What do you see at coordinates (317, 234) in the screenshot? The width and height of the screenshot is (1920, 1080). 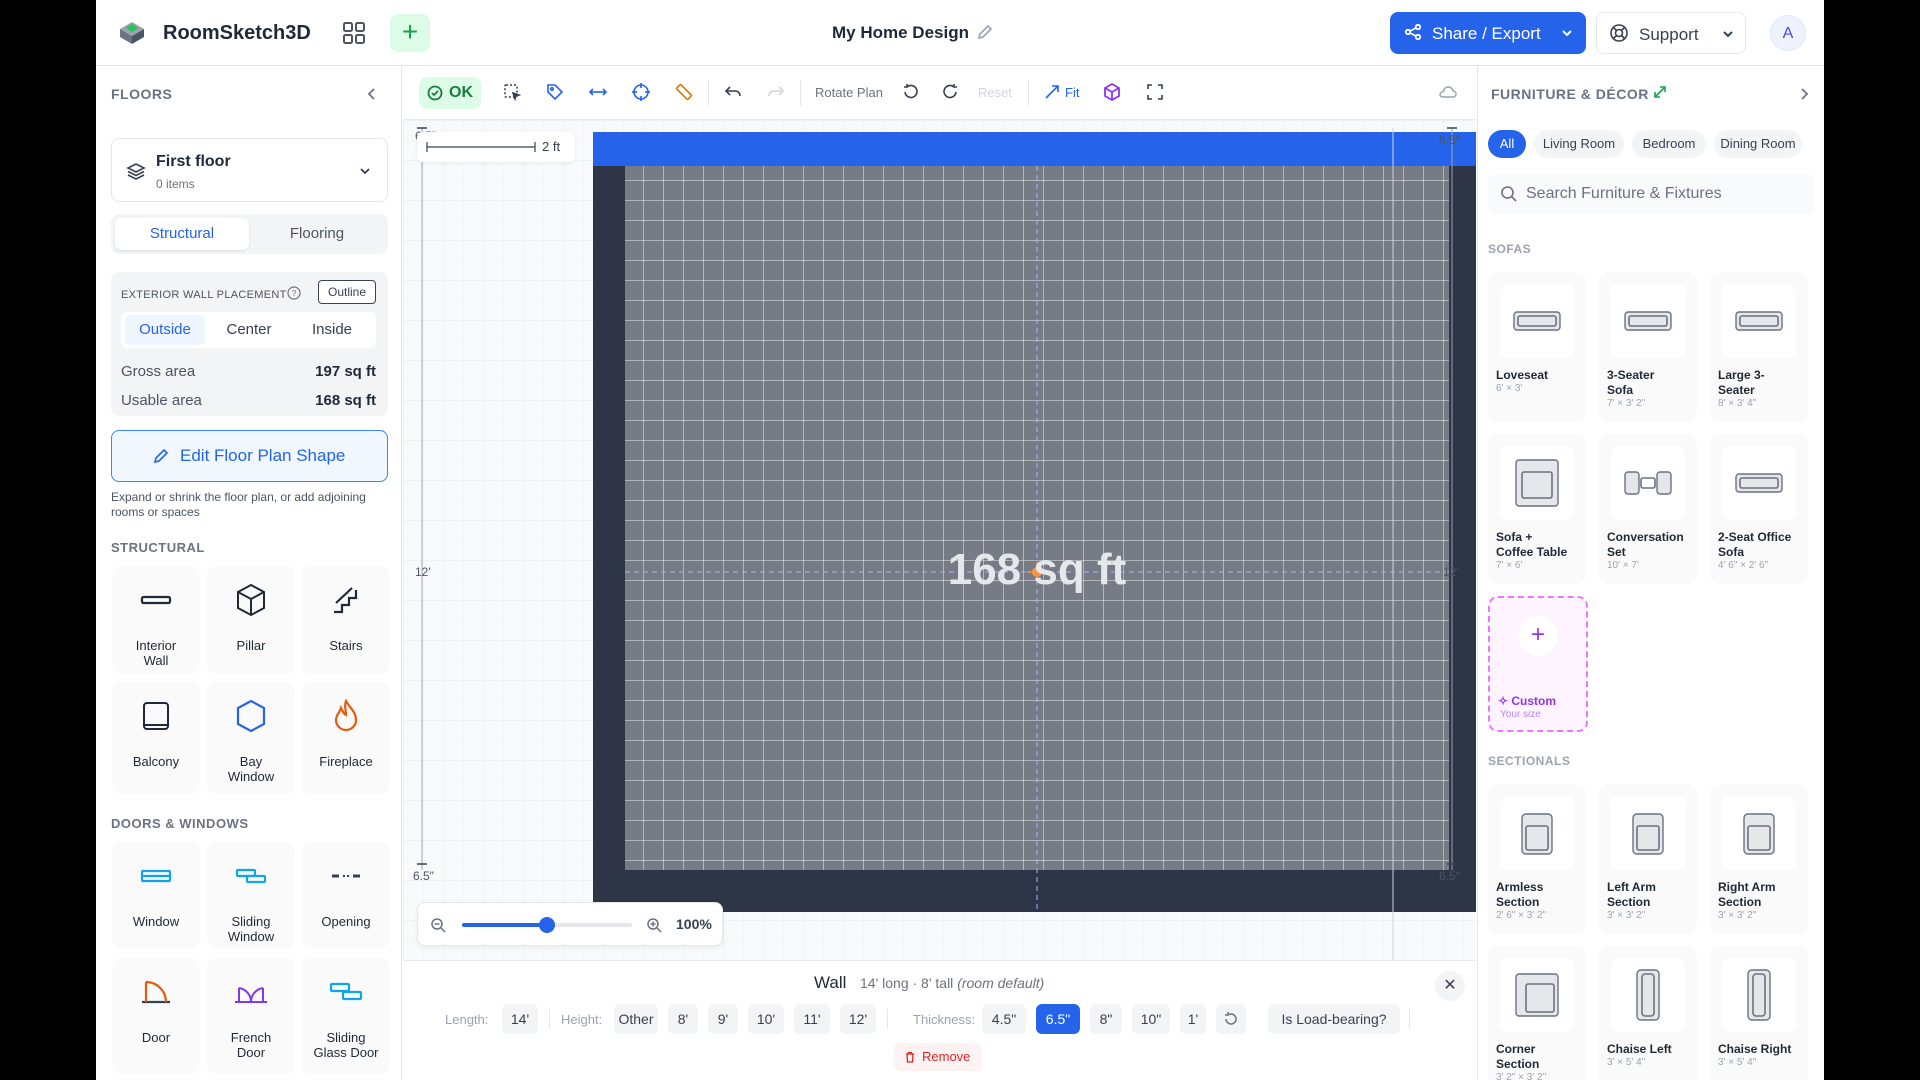 I see `tab-flooring: Flooring` at bounding box center [317, 234].